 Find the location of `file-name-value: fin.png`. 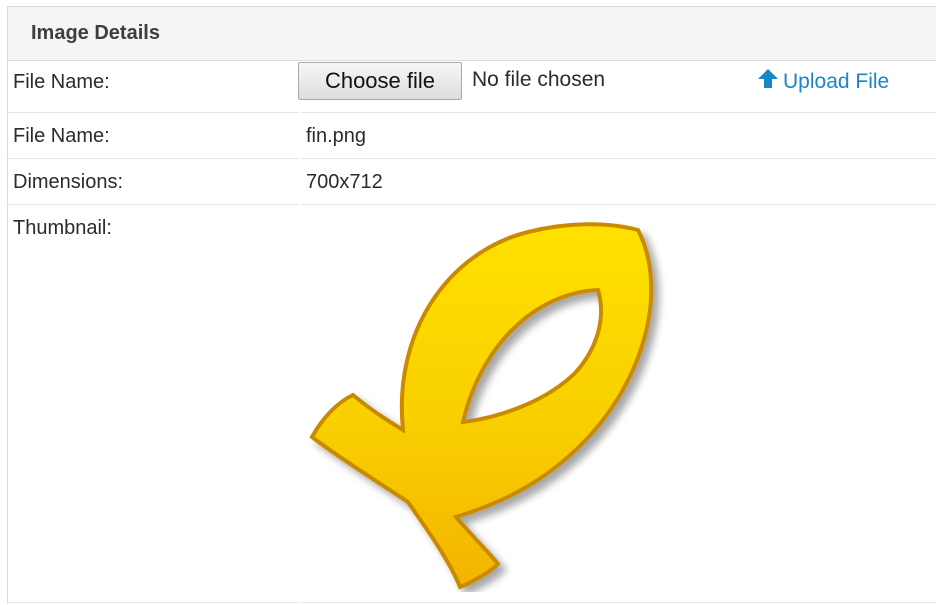

file-name-value: fin.png is located at coordinates (336, 136).